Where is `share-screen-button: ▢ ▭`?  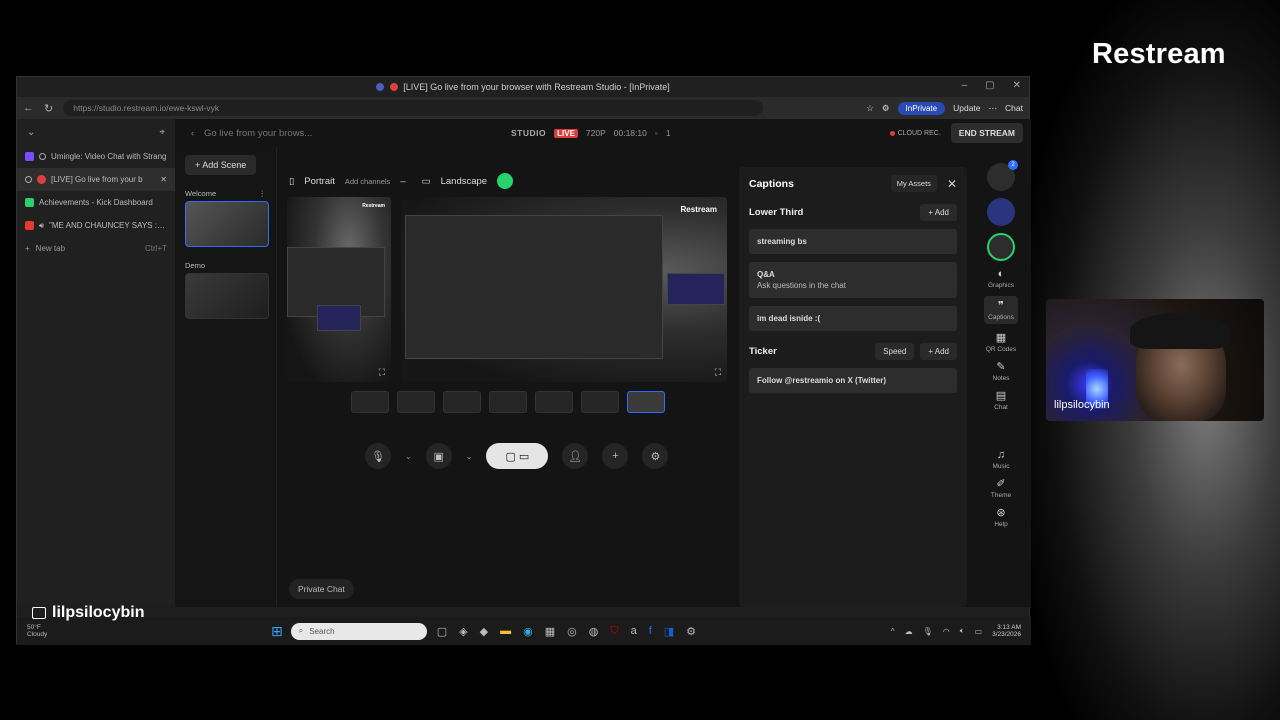 share-screen-button: ▢ ▭ is located at coordinates (517, 456).